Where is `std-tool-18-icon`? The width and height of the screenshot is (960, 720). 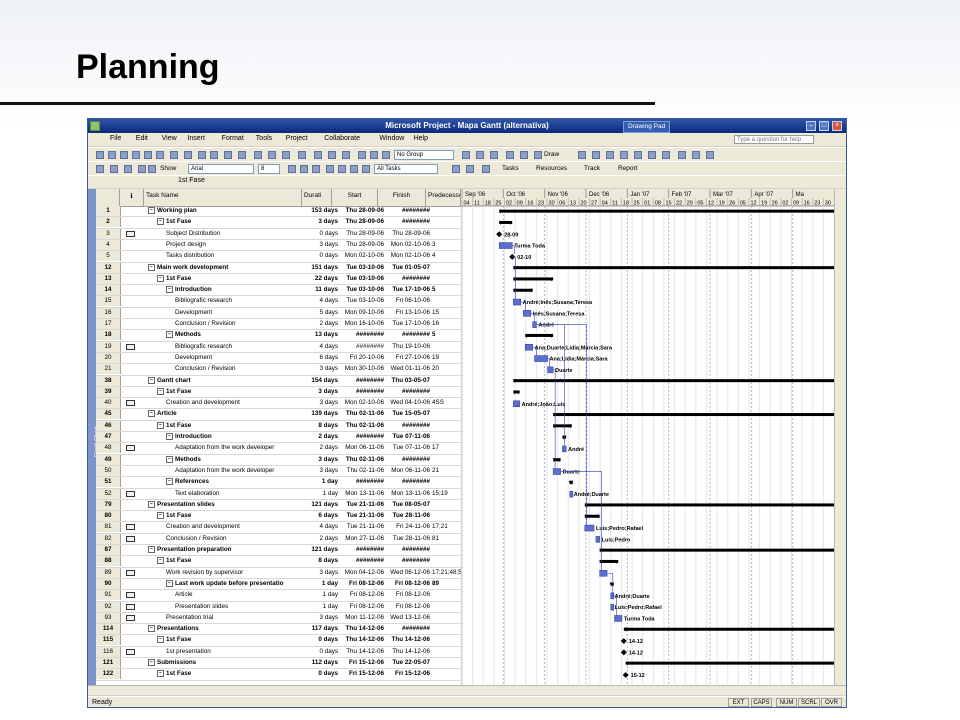 std-tool-18-icon is located at coordinates (332, 155).